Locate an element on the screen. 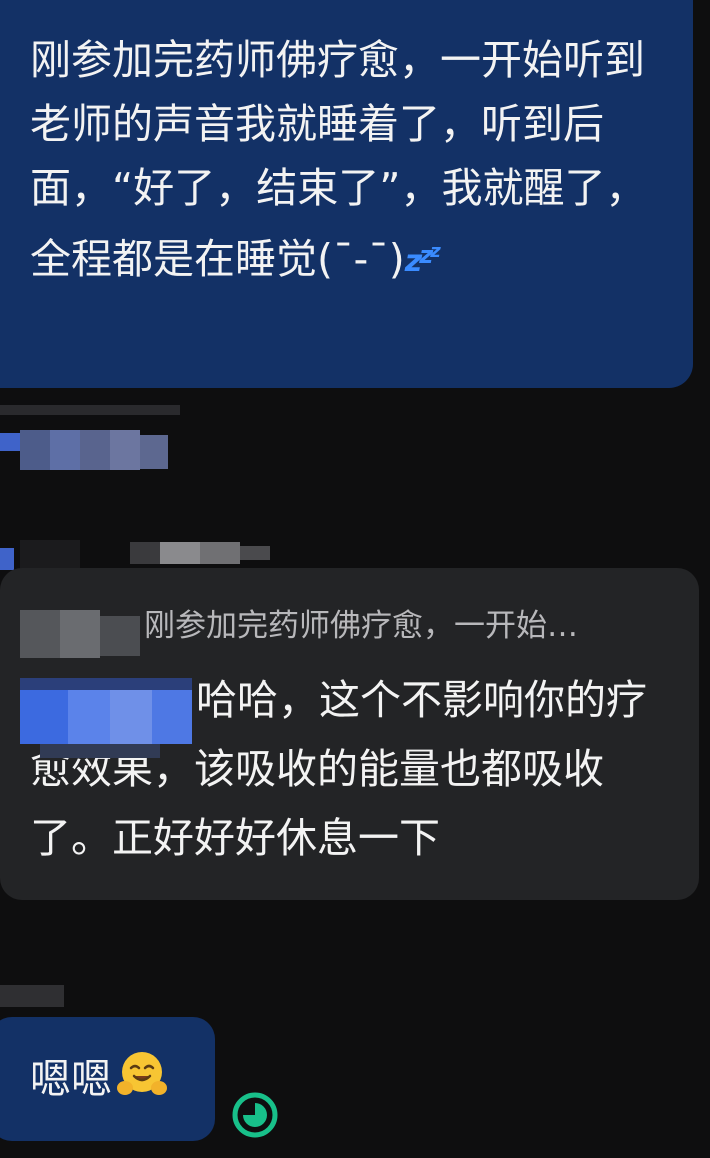  redacted-mention-name is located at coordinates (106, 718).